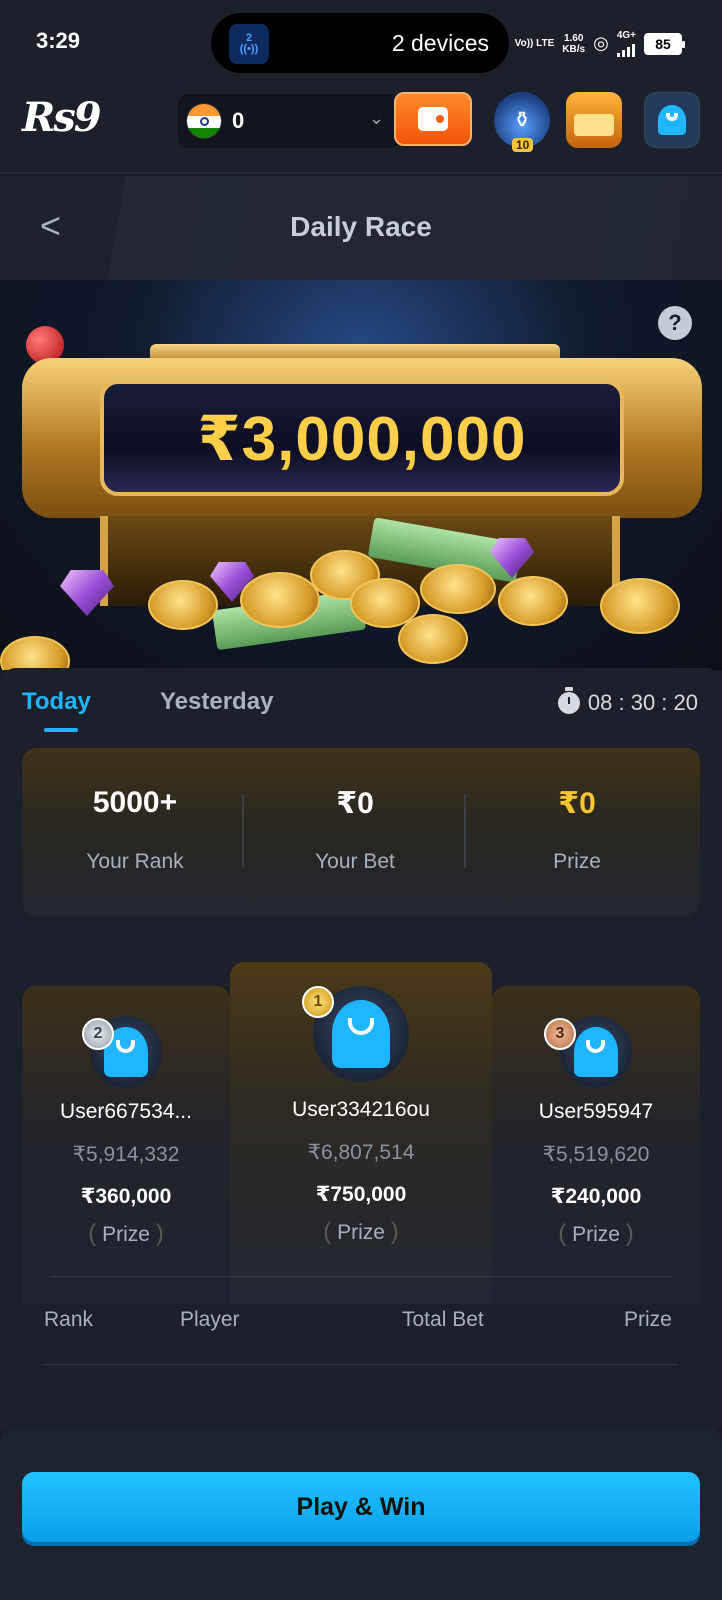  What do you see at coordinates (574, 43) in the screenshot?
I see `network-speed: 1.60 KB/s` at bounding box center [574, 43].